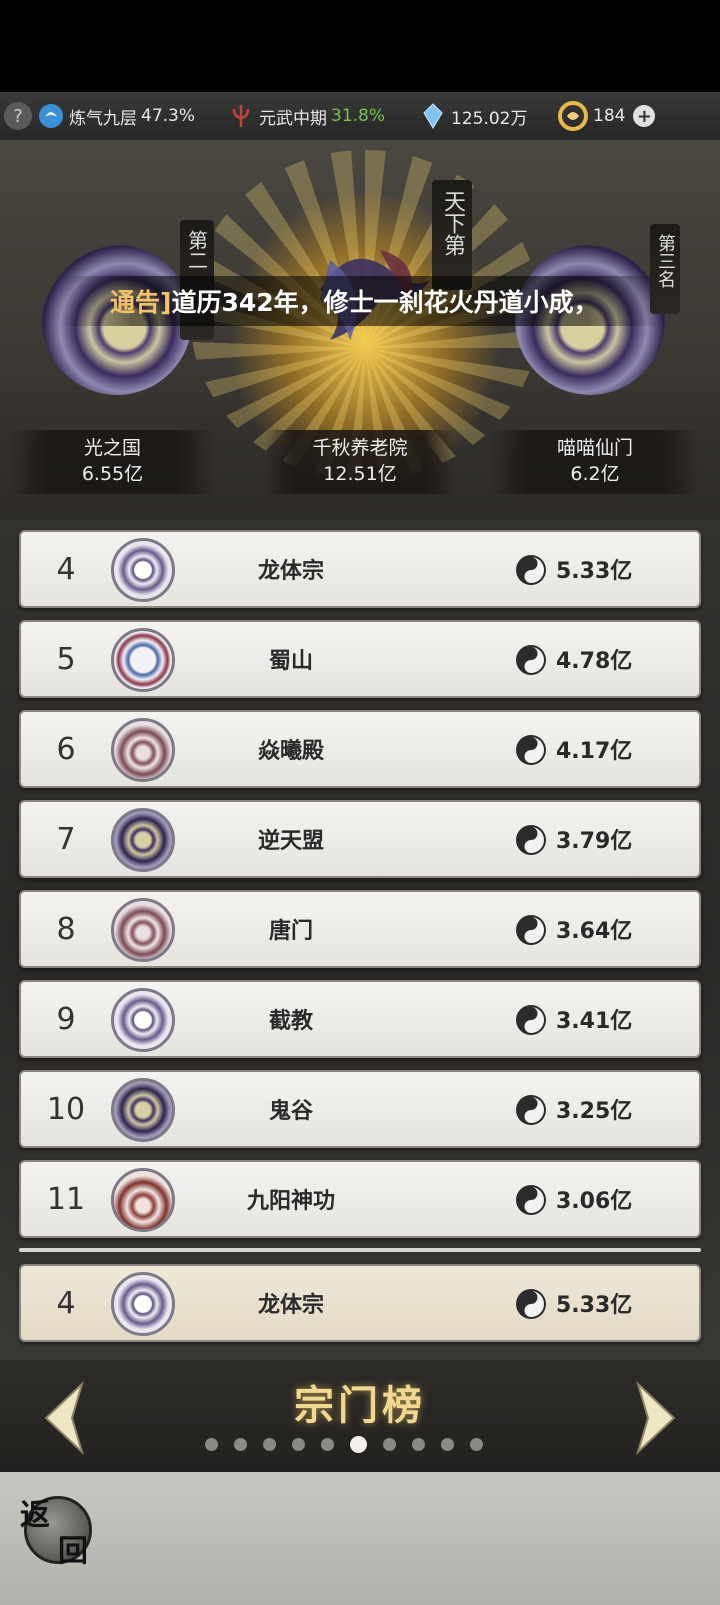 The width and height of the screenshot is (720, 1605). What do you see at coordinates (360, 46) in the screenshot?
I see `top-black-bar` at bounding box center [360, 46].